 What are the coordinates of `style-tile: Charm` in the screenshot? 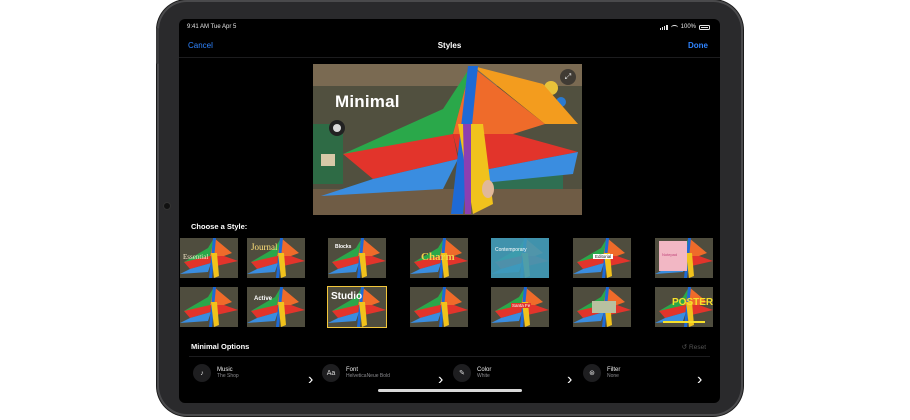 It's located at (439, 258).